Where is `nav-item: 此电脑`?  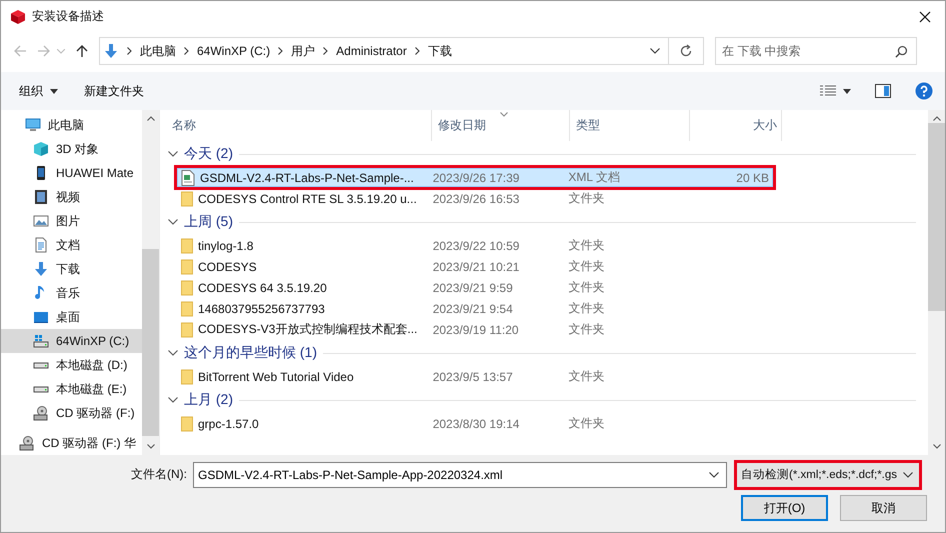
nav-item: 此电脑 is located at coordinates (71, 125).